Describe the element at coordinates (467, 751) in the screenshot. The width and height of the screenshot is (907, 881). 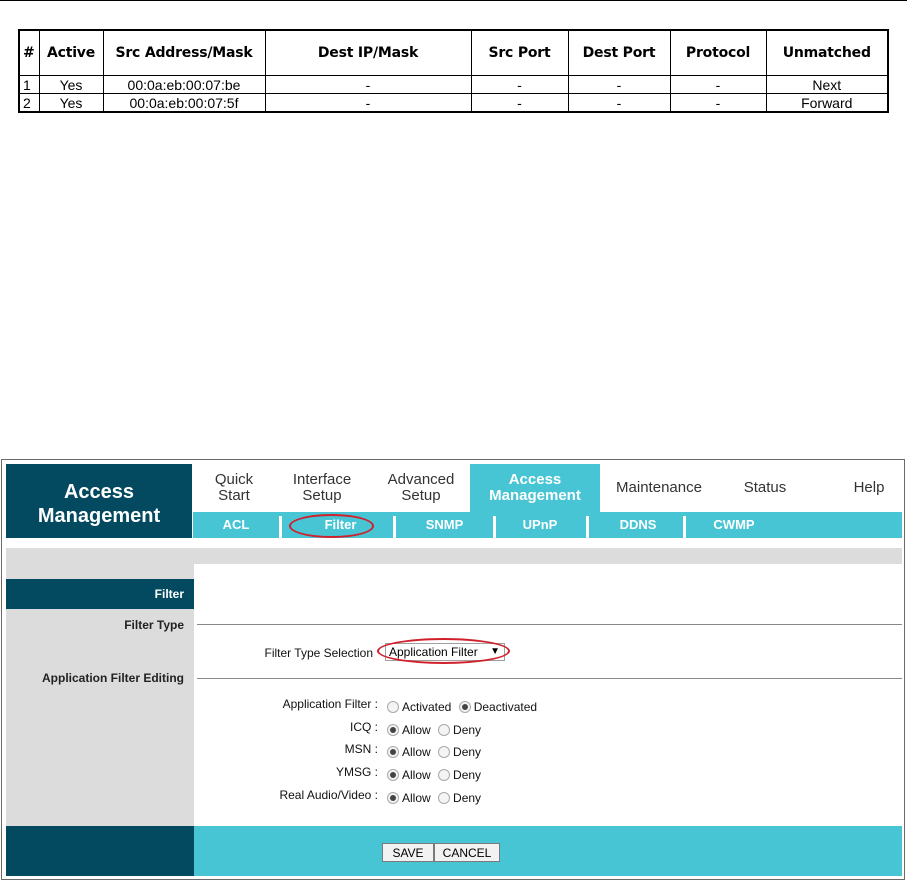
I see `msn-deny-label: Deny` at that location.